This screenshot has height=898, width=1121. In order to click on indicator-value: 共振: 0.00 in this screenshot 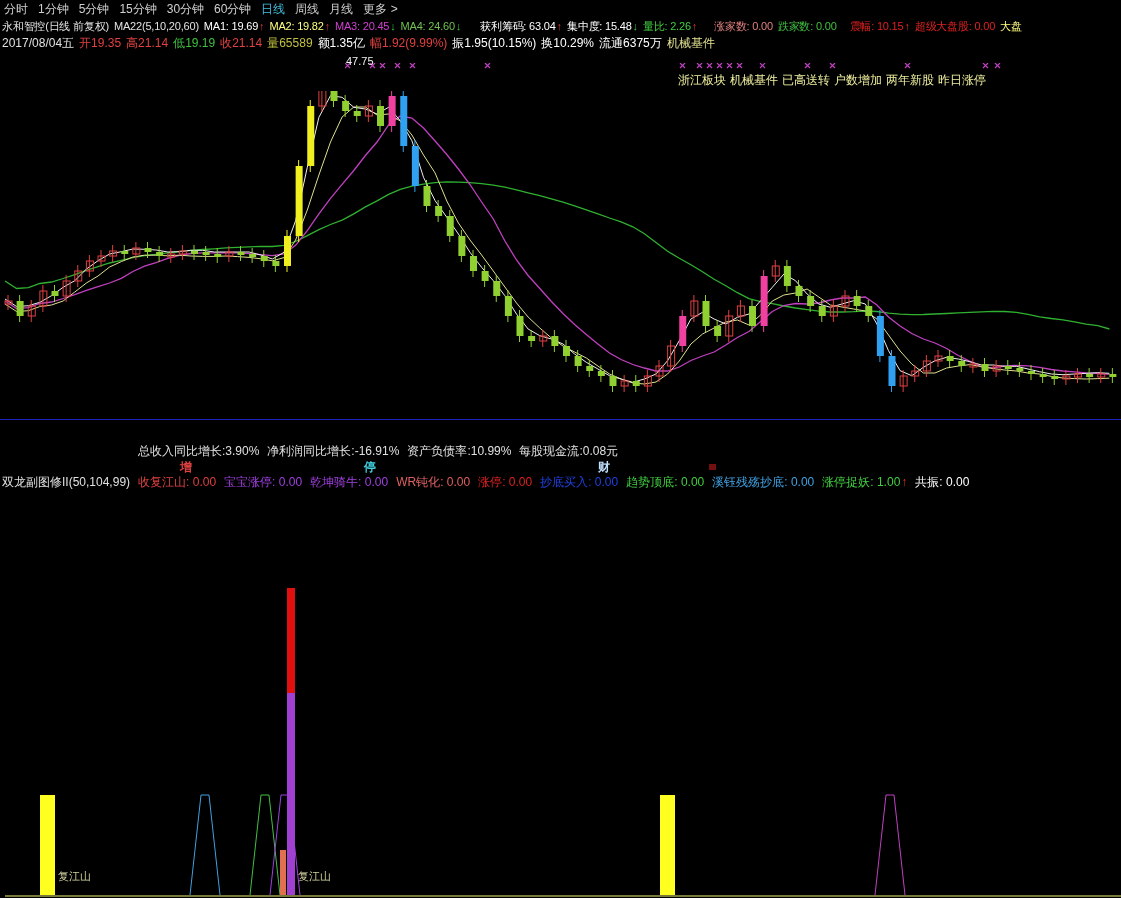, I will do `click(942, 482)`.